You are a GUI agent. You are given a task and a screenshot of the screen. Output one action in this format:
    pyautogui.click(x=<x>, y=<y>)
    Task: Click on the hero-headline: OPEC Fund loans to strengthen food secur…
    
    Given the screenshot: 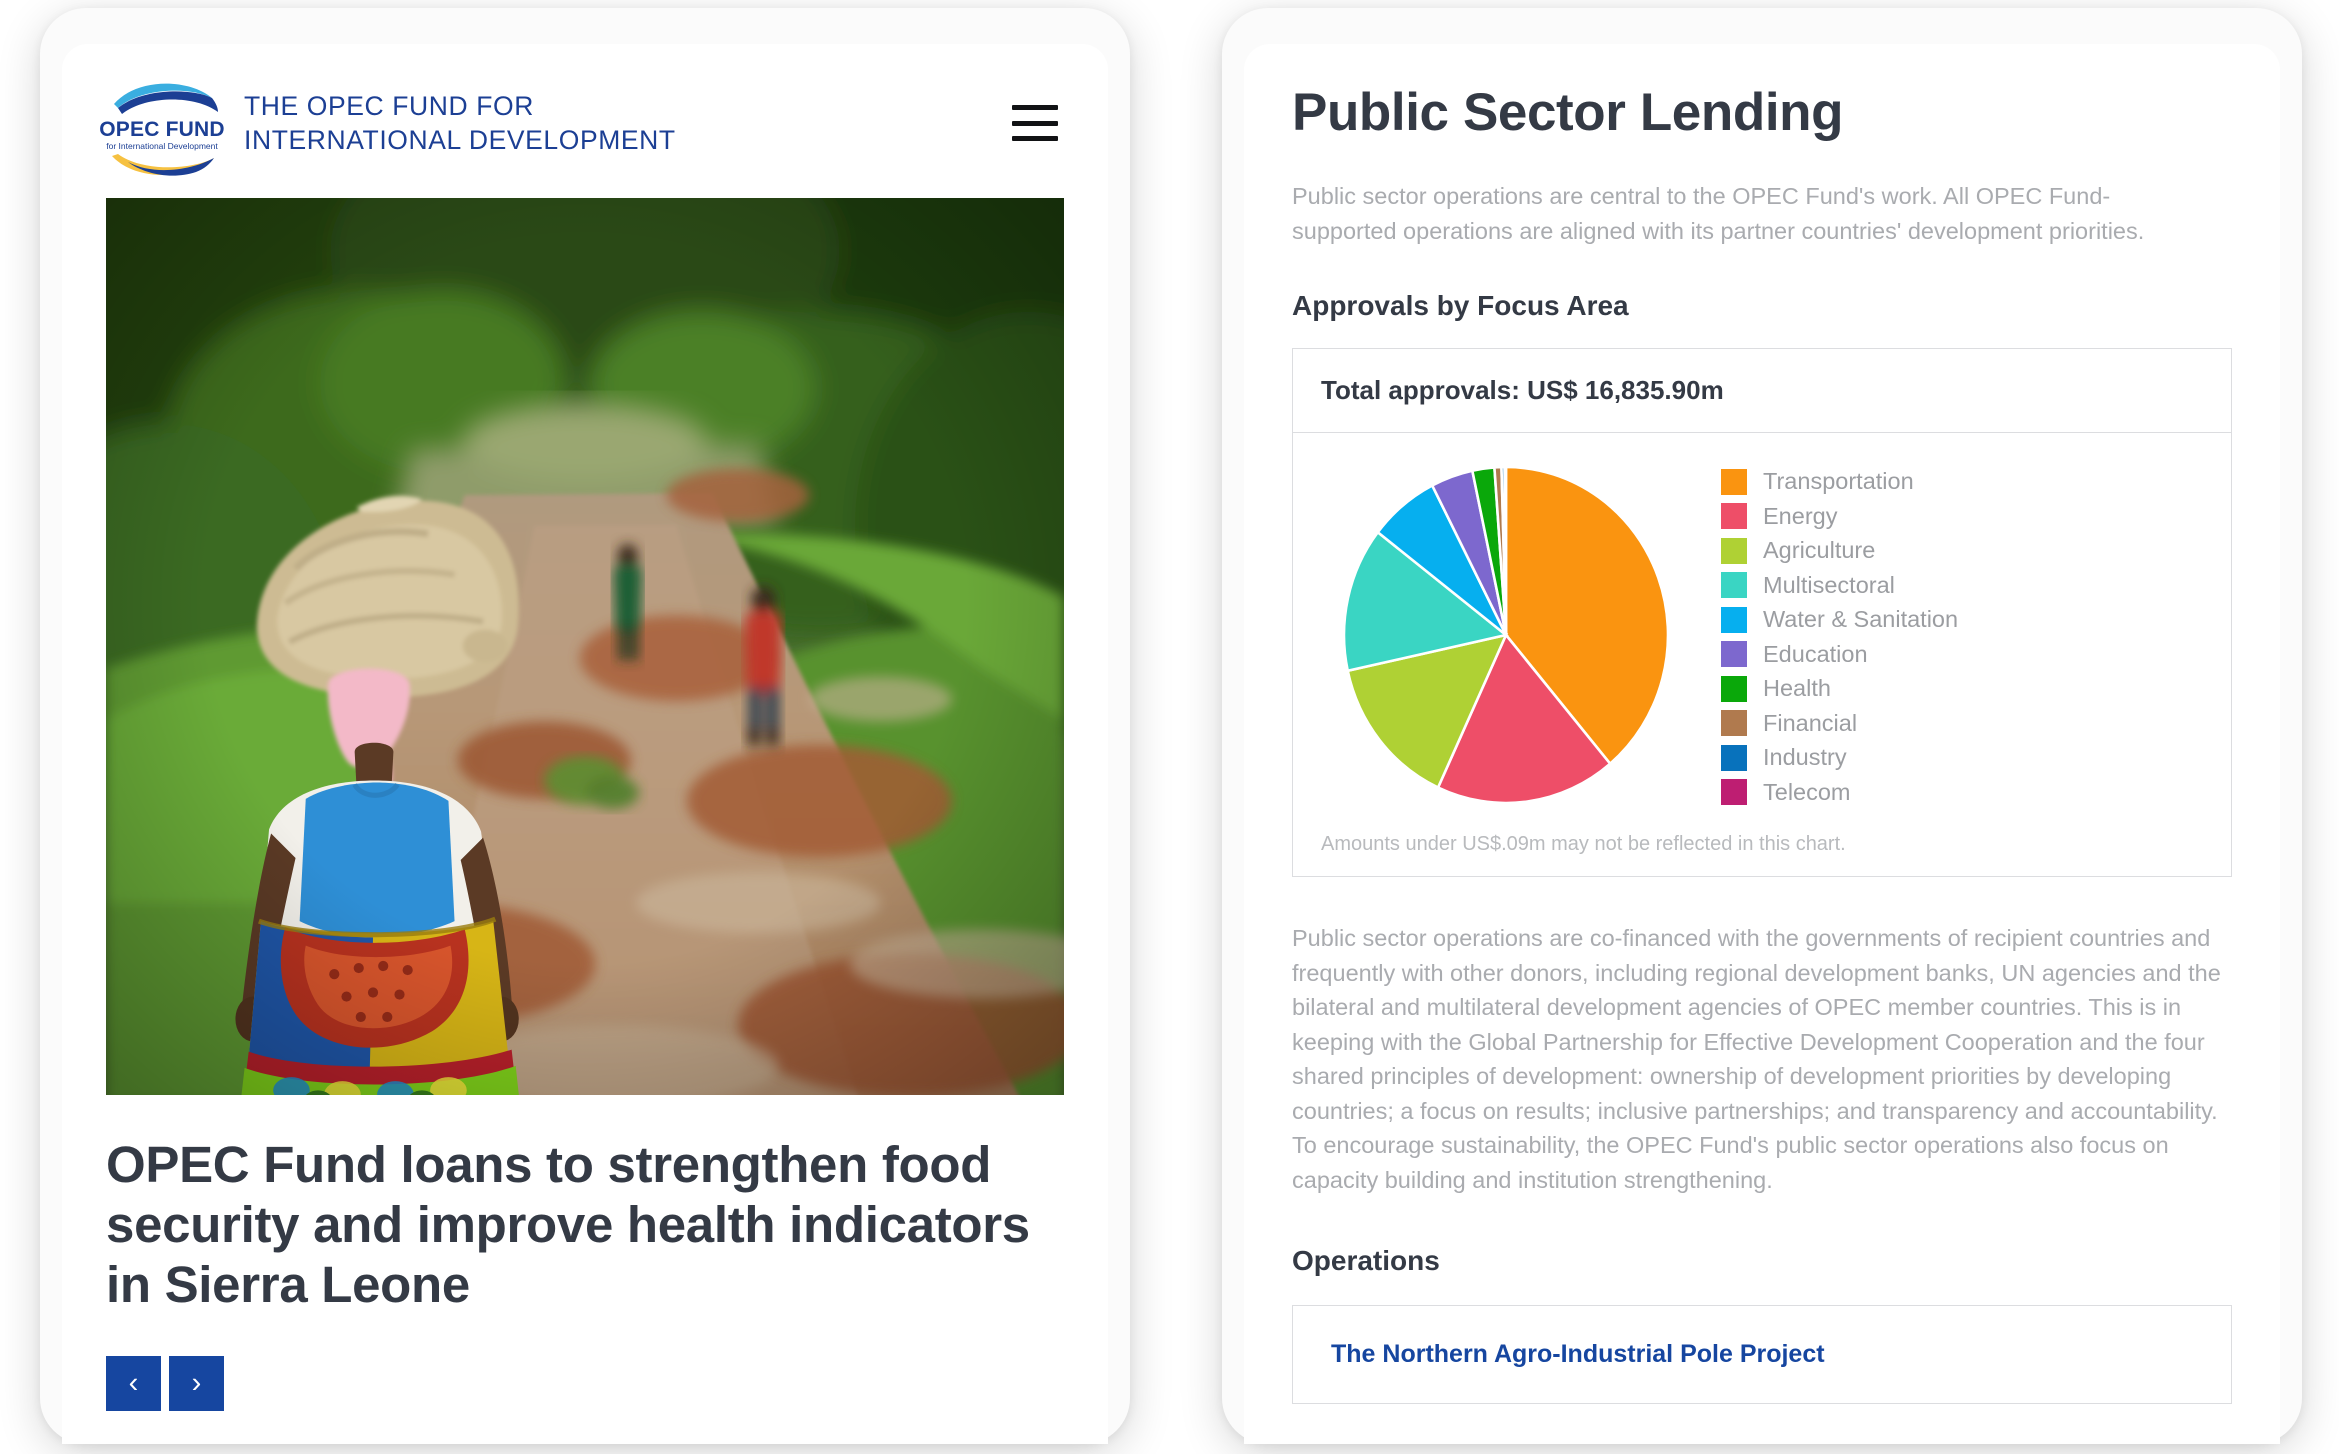 What is the action you would take?
    pyautogui.click(x=568, y=1225)
    